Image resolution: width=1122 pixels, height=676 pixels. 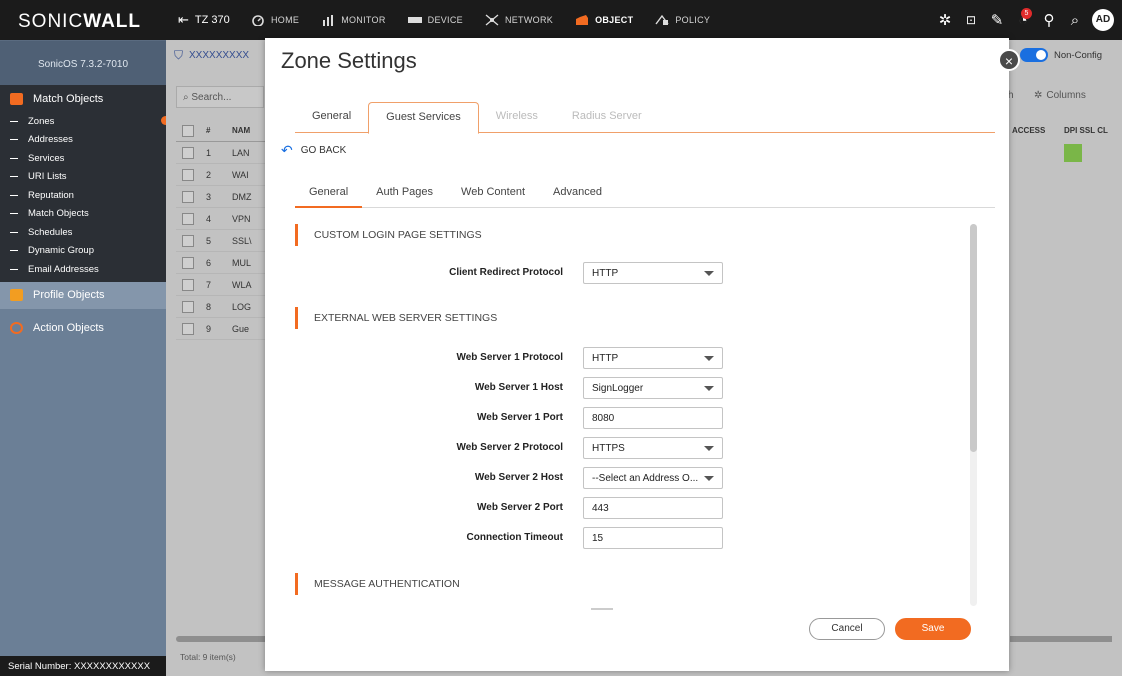 I want to click on sidebar-item-reputation: Reputation, so click(x=83, y=195).